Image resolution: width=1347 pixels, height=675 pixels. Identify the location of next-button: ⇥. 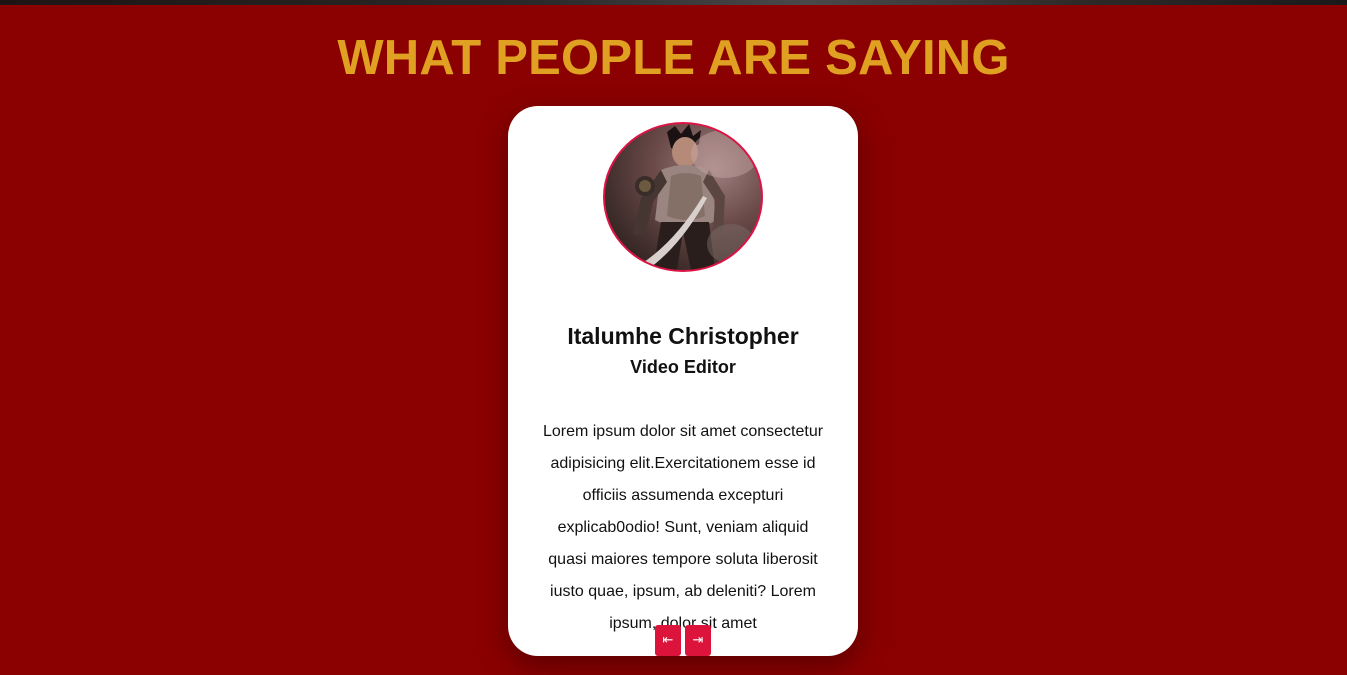
(698, 640).